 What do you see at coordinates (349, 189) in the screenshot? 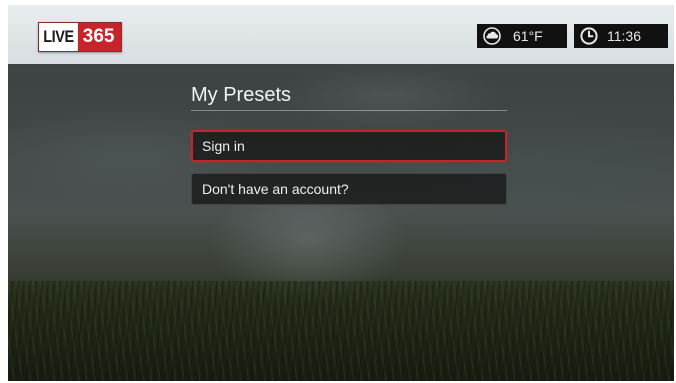
I see `no-account-button: Don't have an account?` at bounding box center [349, 189].